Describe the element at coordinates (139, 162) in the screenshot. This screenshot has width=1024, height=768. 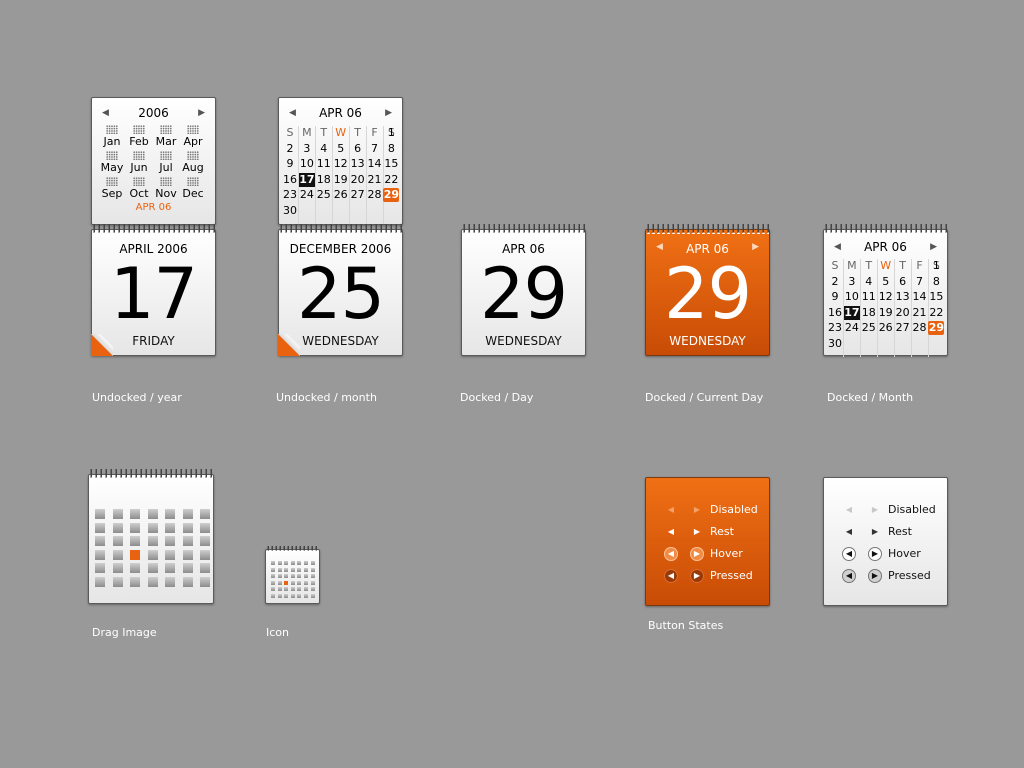
I see `year-month-cell: Jun` at that location.